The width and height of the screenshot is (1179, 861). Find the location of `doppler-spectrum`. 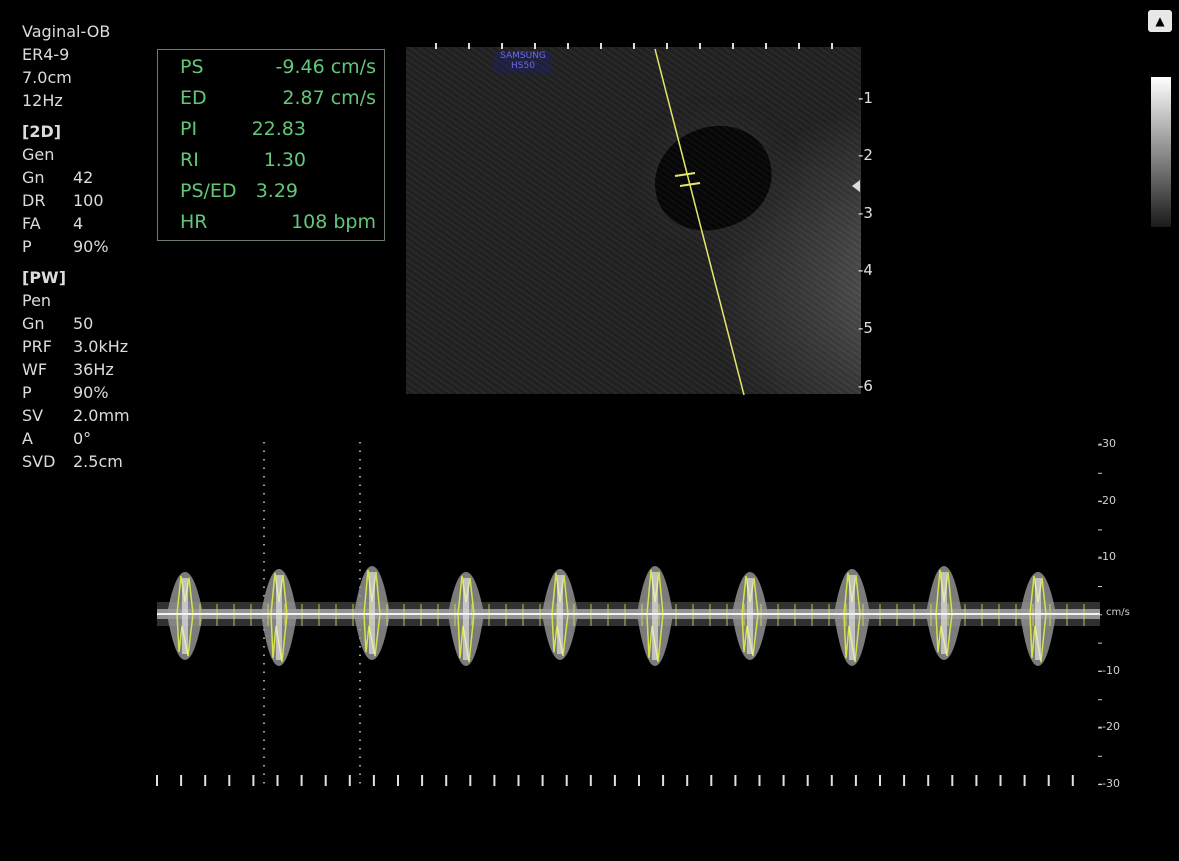

doppler-spectrum is located at coordinates (628, 616).